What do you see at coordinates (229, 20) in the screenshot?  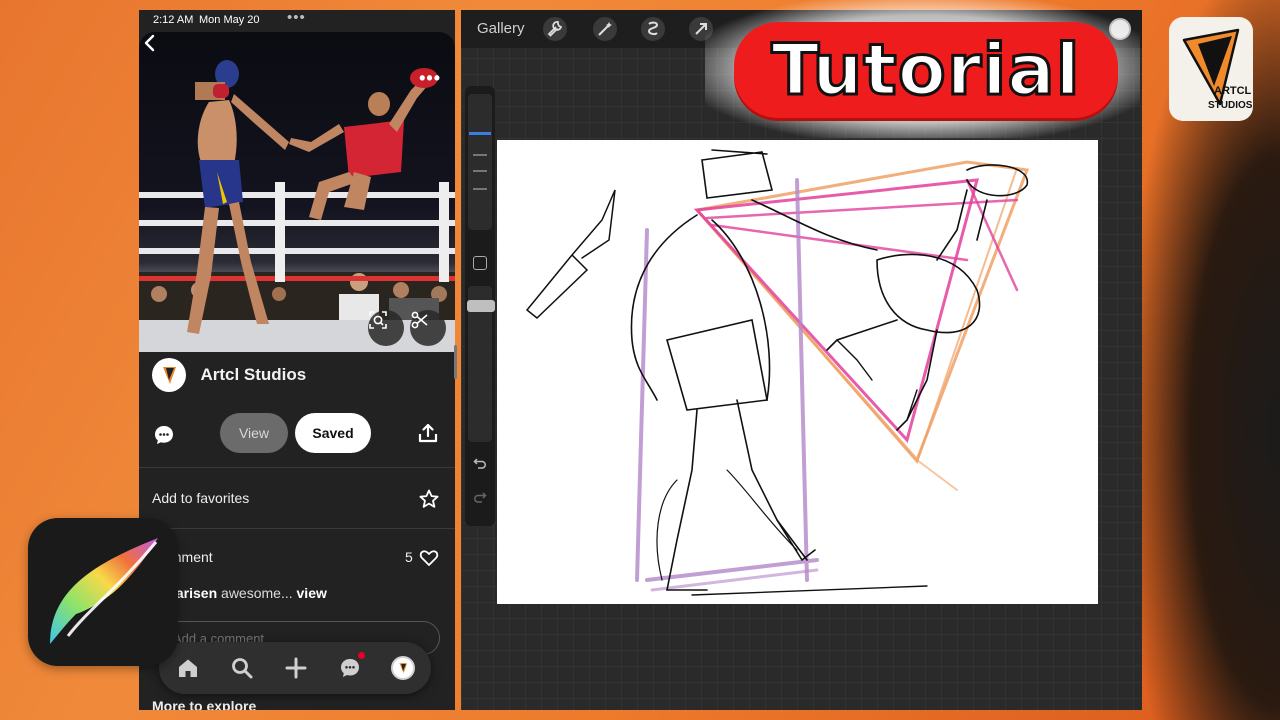 I see `status-date: Mon May 20` at bounding box center [229, 20].